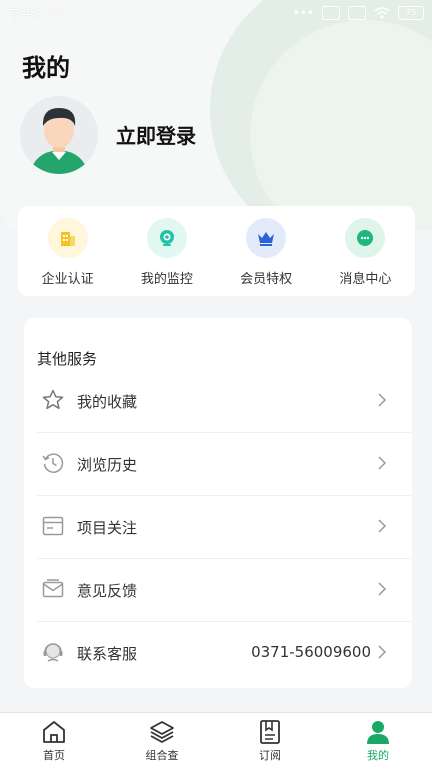  What do you see at coordinates (365, 279) in the screenshot?
I see `quick-action-label: 消息中心` at bounding box center [365, 279].